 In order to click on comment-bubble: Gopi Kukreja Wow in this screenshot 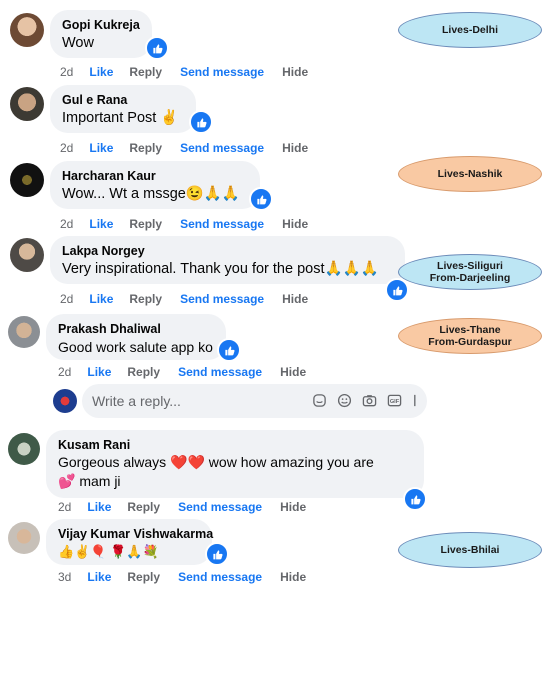, I will do `click(101, 34)`.